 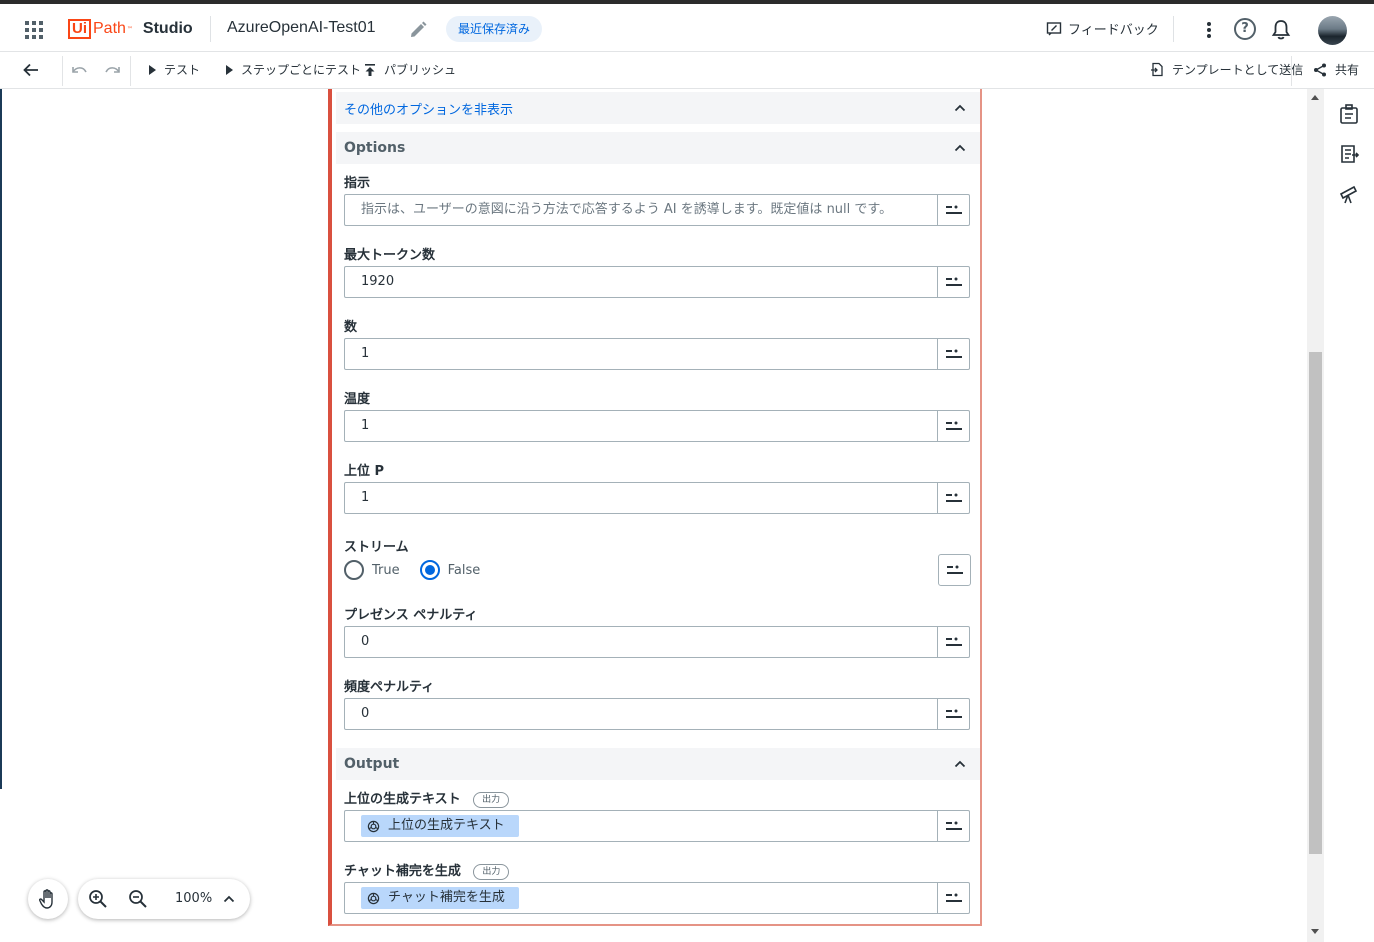 What do you see at coordinates (375, 148) in the screenshot?
I see `options-section-title: Options` at bounding box center [375, 148].